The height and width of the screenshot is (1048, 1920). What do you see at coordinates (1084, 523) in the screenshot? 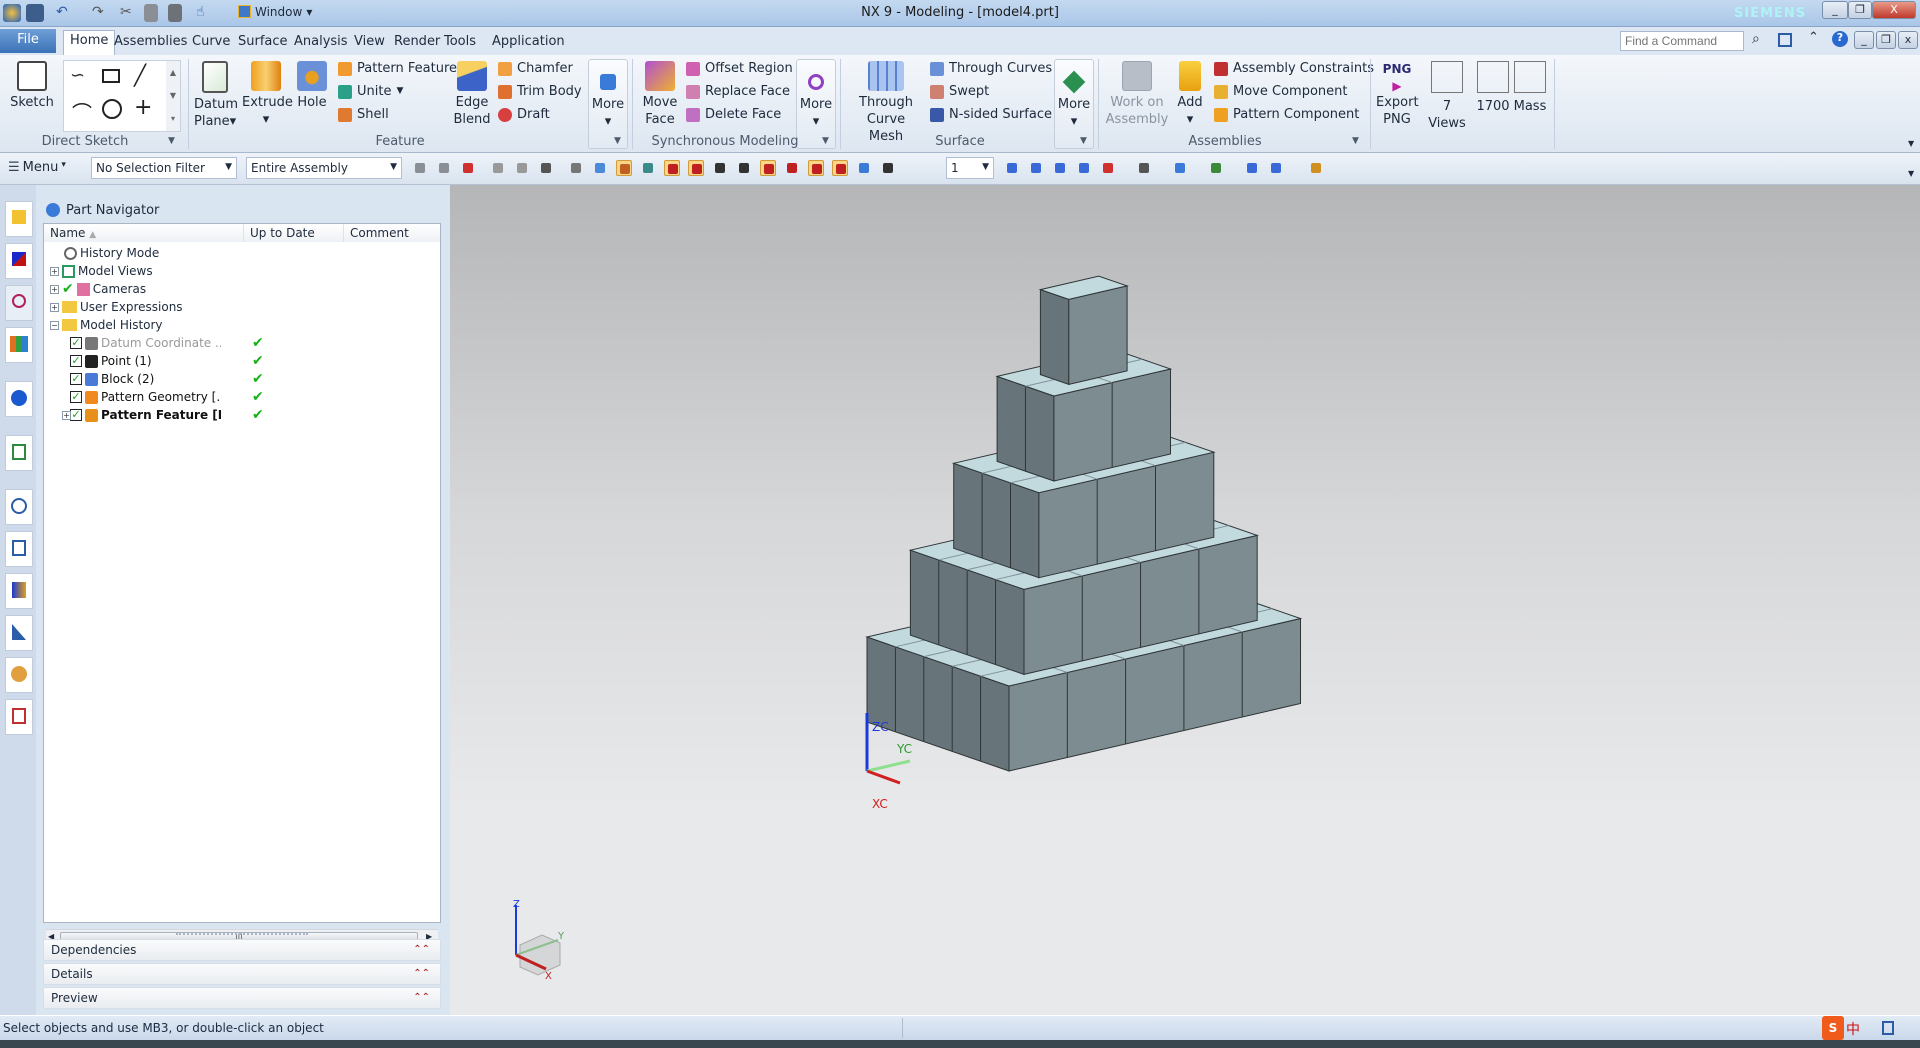
I see `pyramid-model` at bounding box center [1084, 523].